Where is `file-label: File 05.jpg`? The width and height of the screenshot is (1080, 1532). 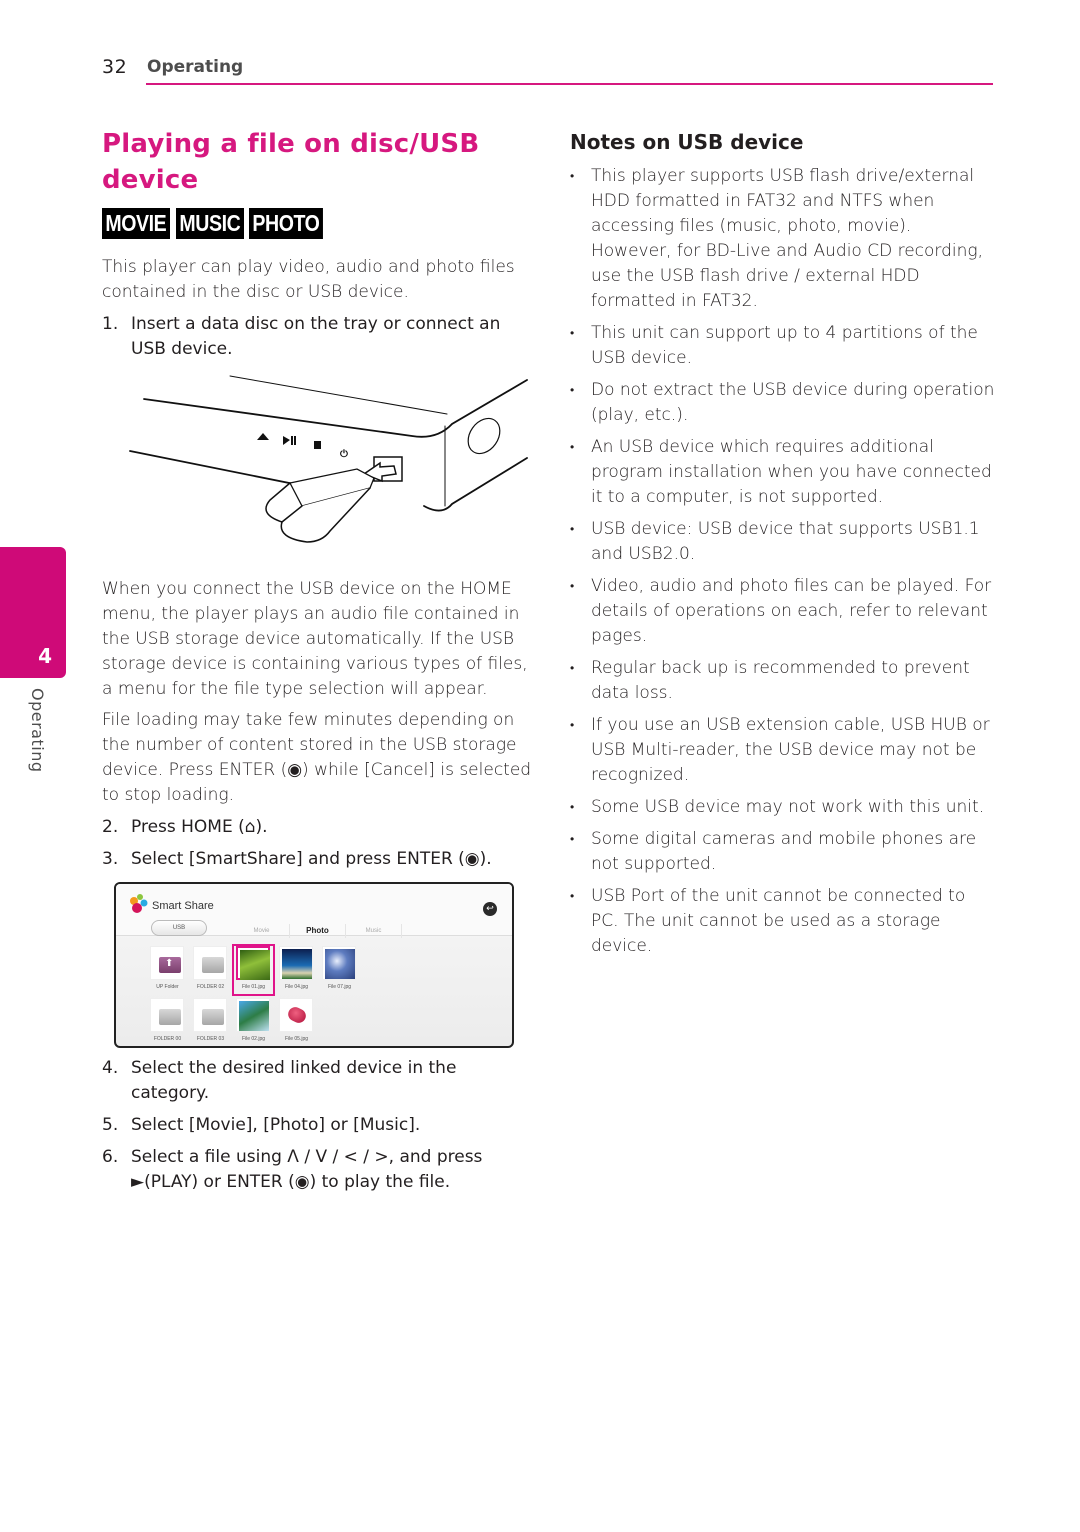
file-label: File 05.jpg is located at coordinates (296, 1039).